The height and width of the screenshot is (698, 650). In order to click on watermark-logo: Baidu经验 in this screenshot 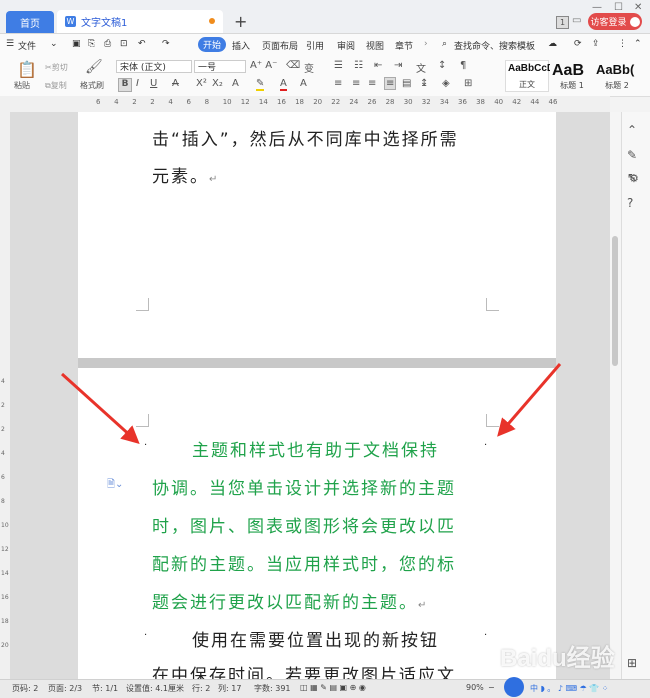, I will do `click(557, 658)`.